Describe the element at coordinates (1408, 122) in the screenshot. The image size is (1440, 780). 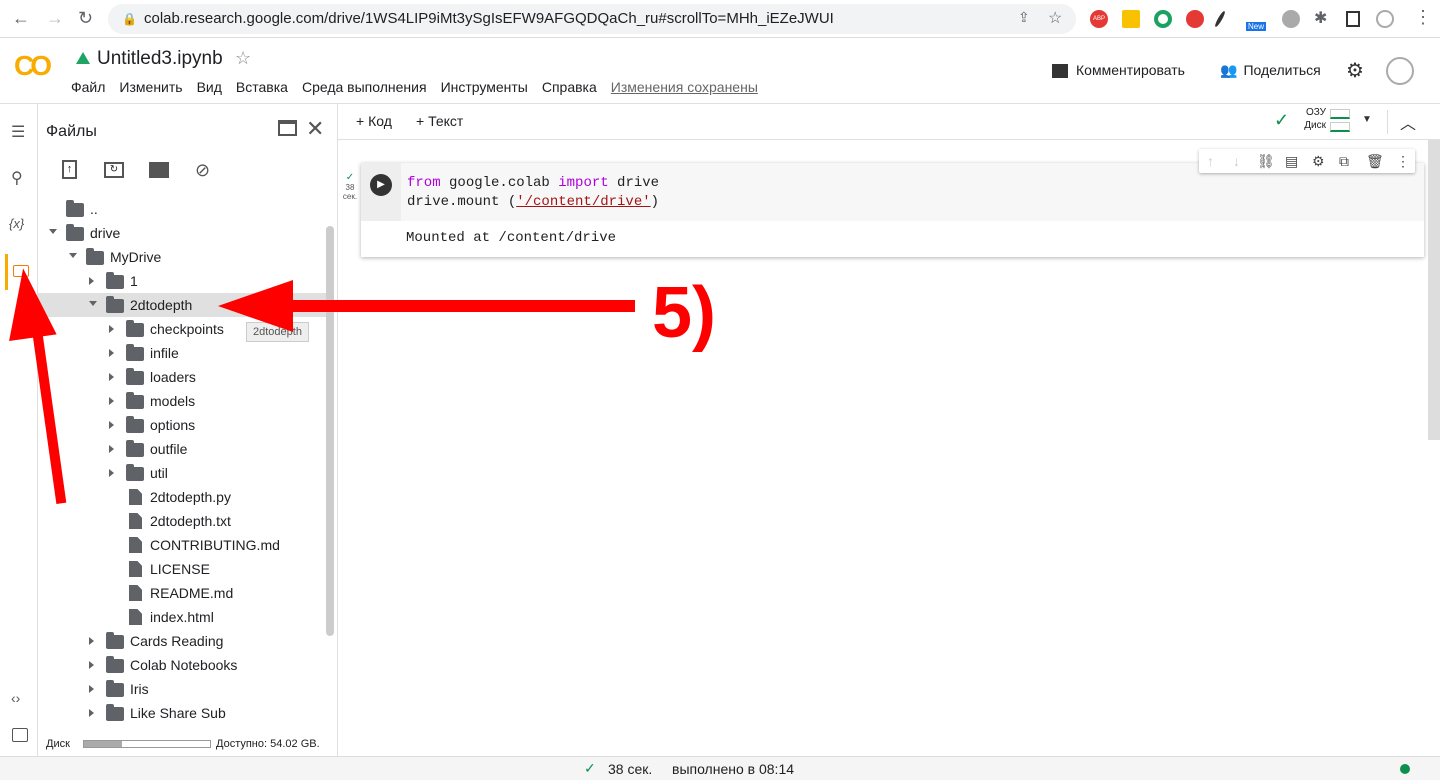
I see `collapse-chevron-icon: ︿` at that location.